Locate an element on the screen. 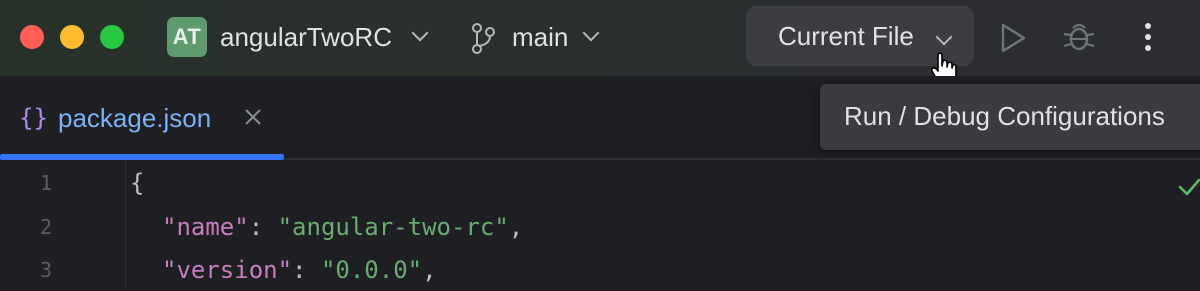  project-badge: AT is located at coordinates (187, 37).